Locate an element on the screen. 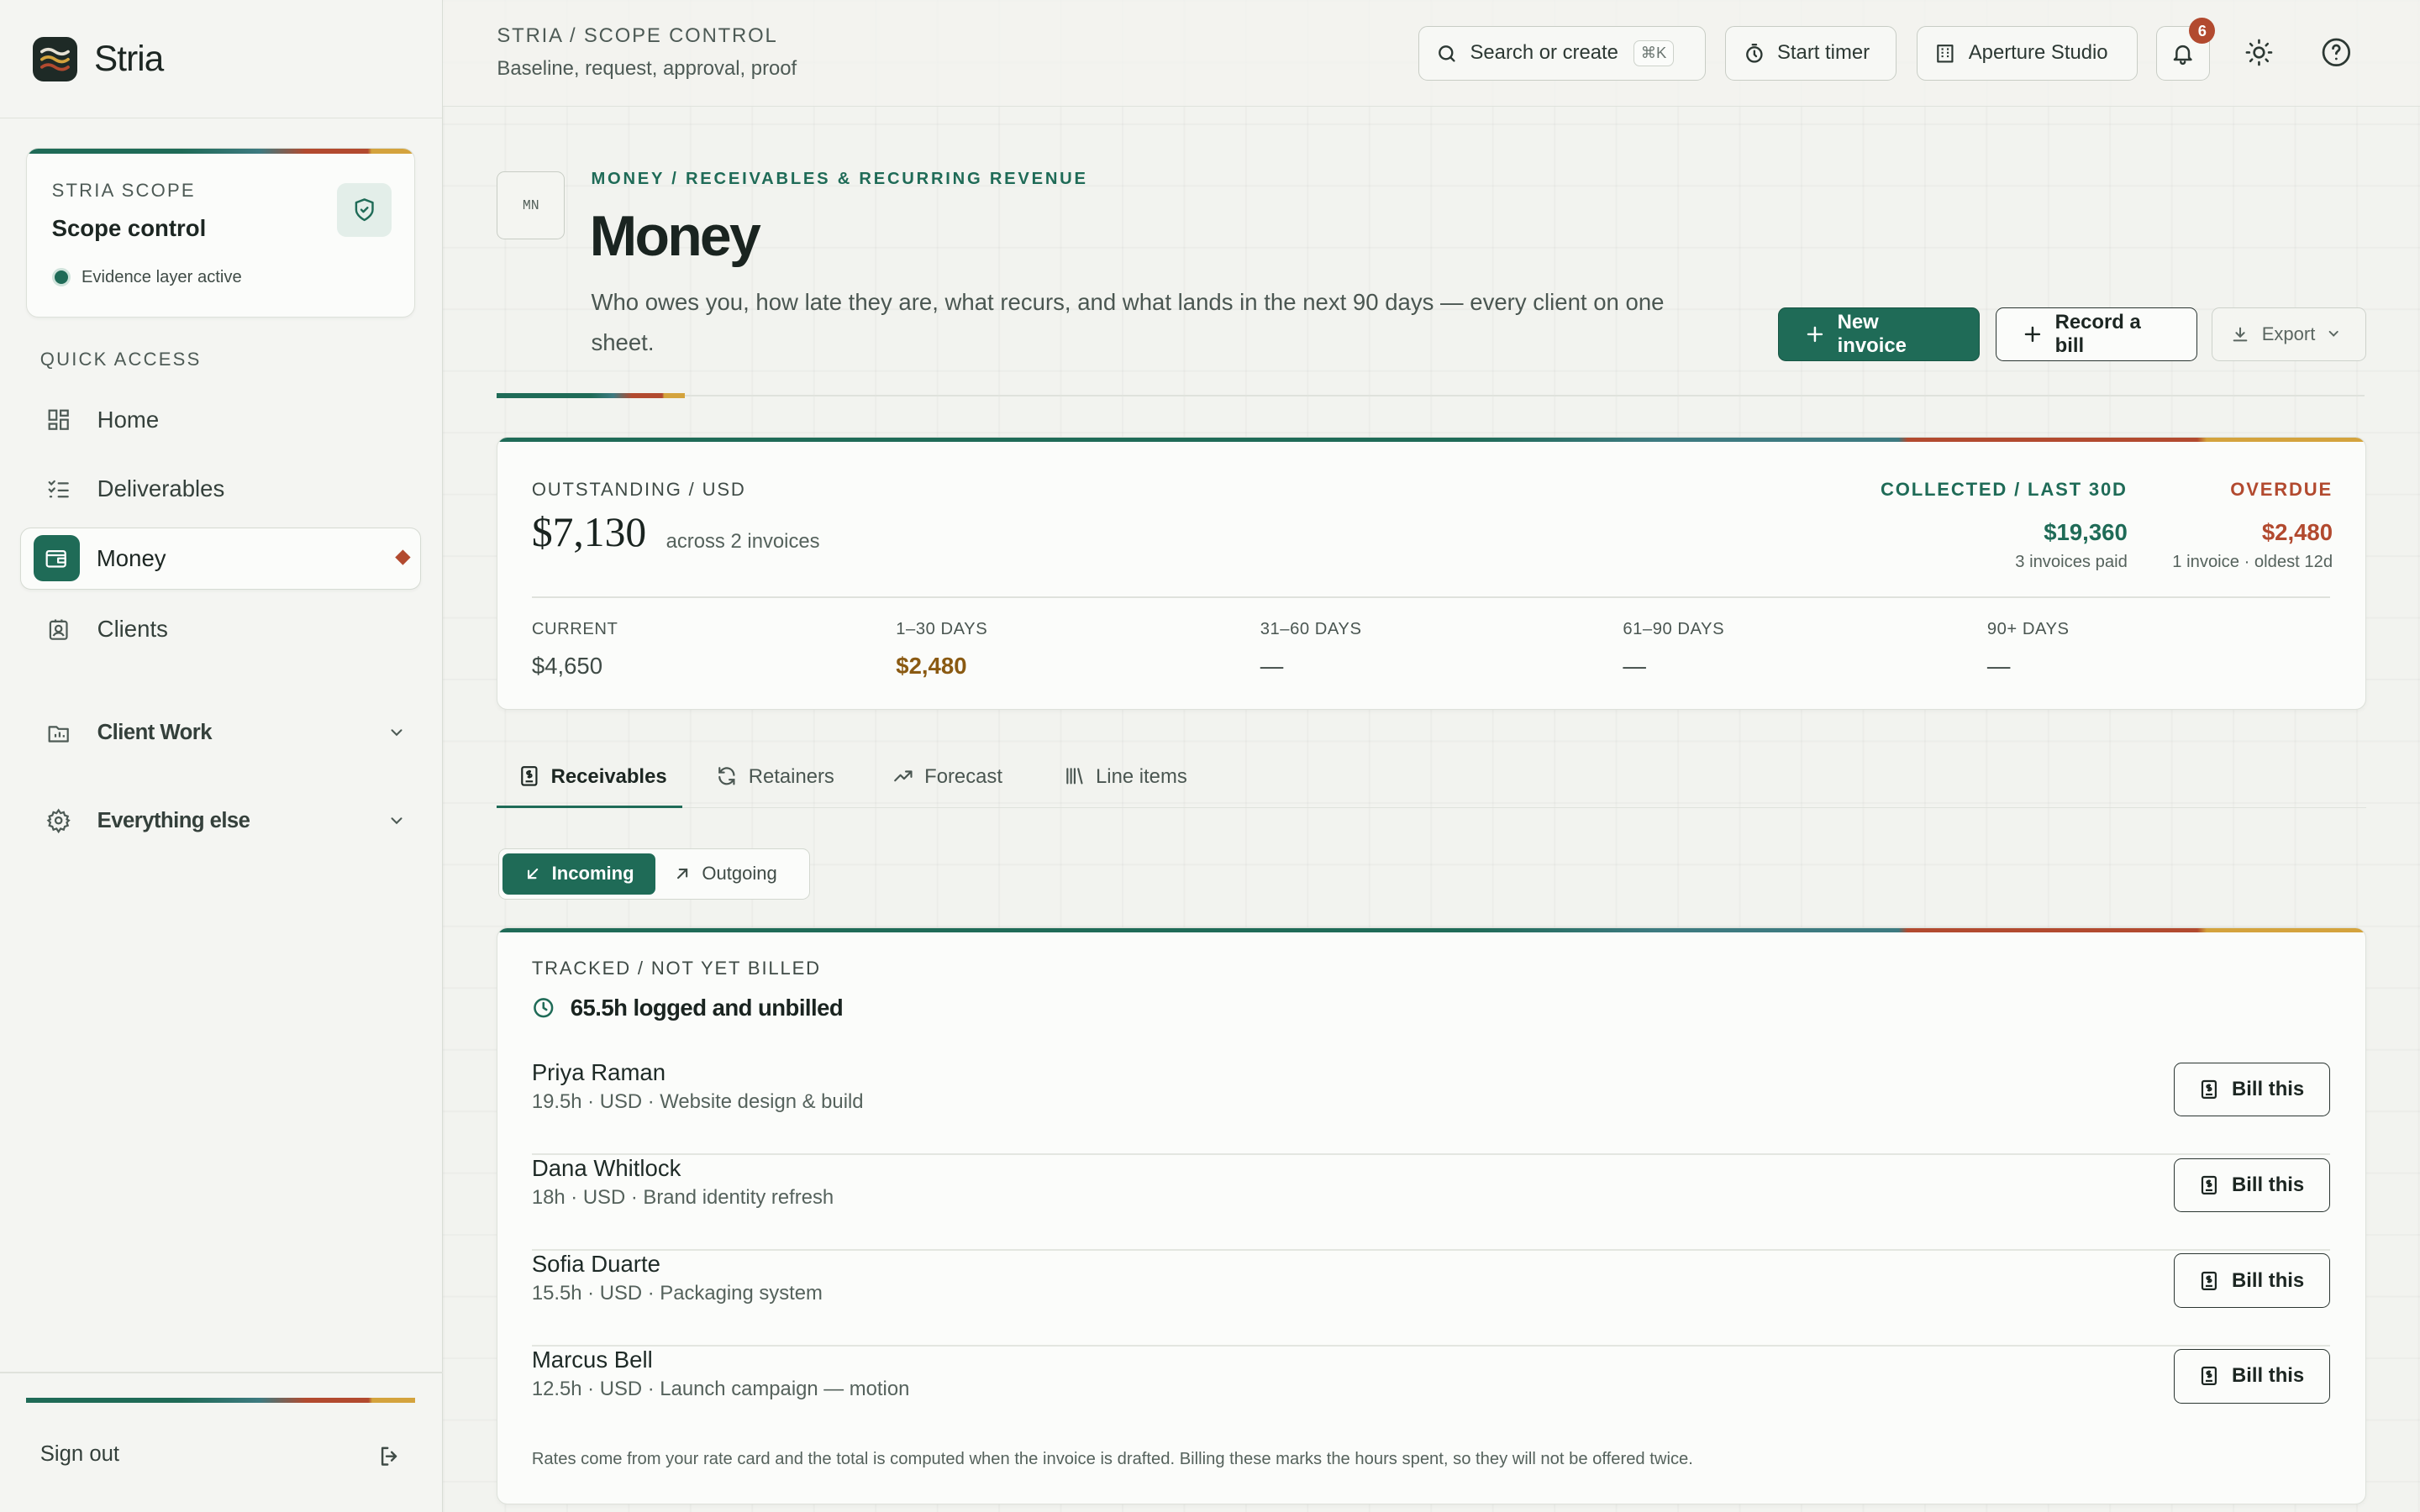  tab-label: Line items is located at coordinates (1141, 776).